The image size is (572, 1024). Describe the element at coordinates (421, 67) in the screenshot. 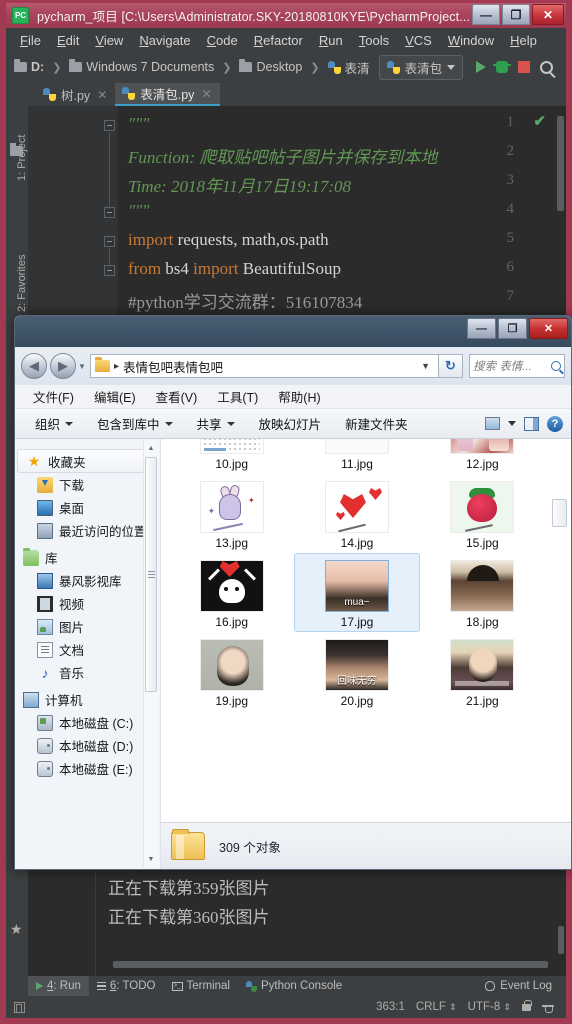

I see `run-configuration-selector: 表清包` at that location.